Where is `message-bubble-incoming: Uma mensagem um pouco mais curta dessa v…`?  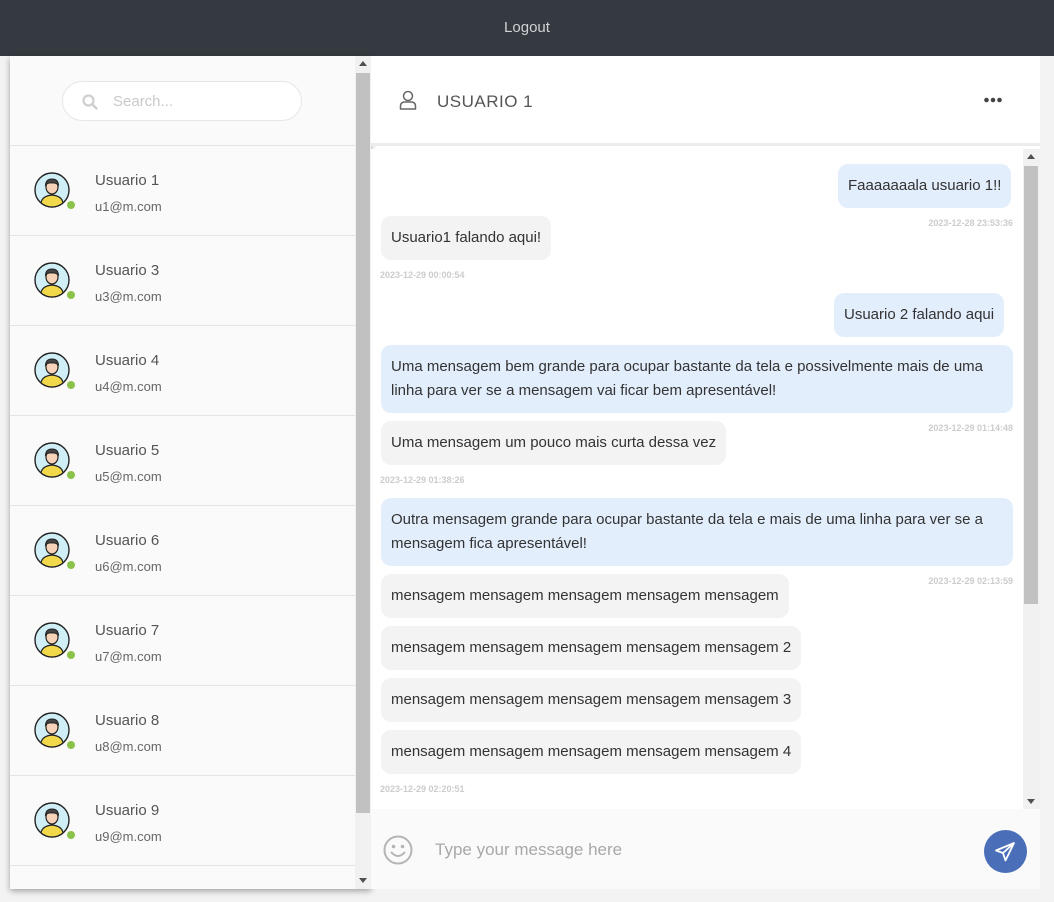 message-bubble-incoming: Uma mensagem um pouco mais curta dessa v… is located at coordinates (554, 443).